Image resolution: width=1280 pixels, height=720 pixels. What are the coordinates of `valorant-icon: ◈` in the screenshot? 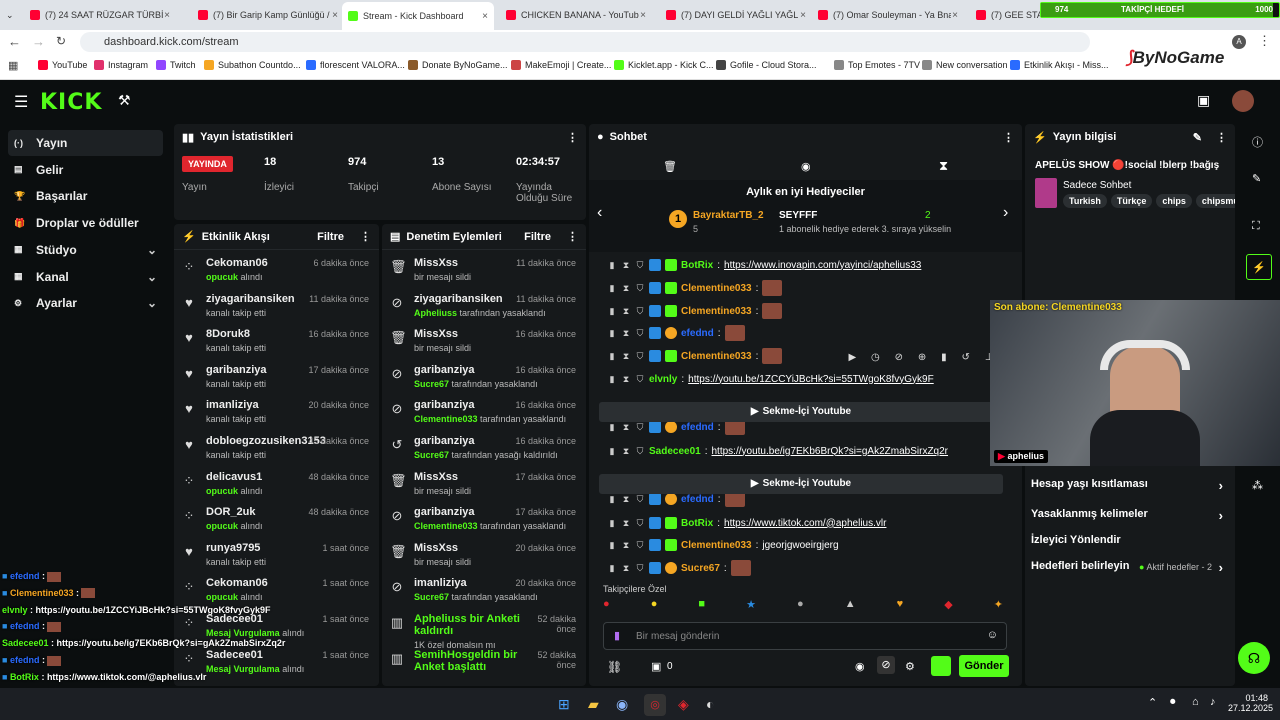 It's located at (683, 704).